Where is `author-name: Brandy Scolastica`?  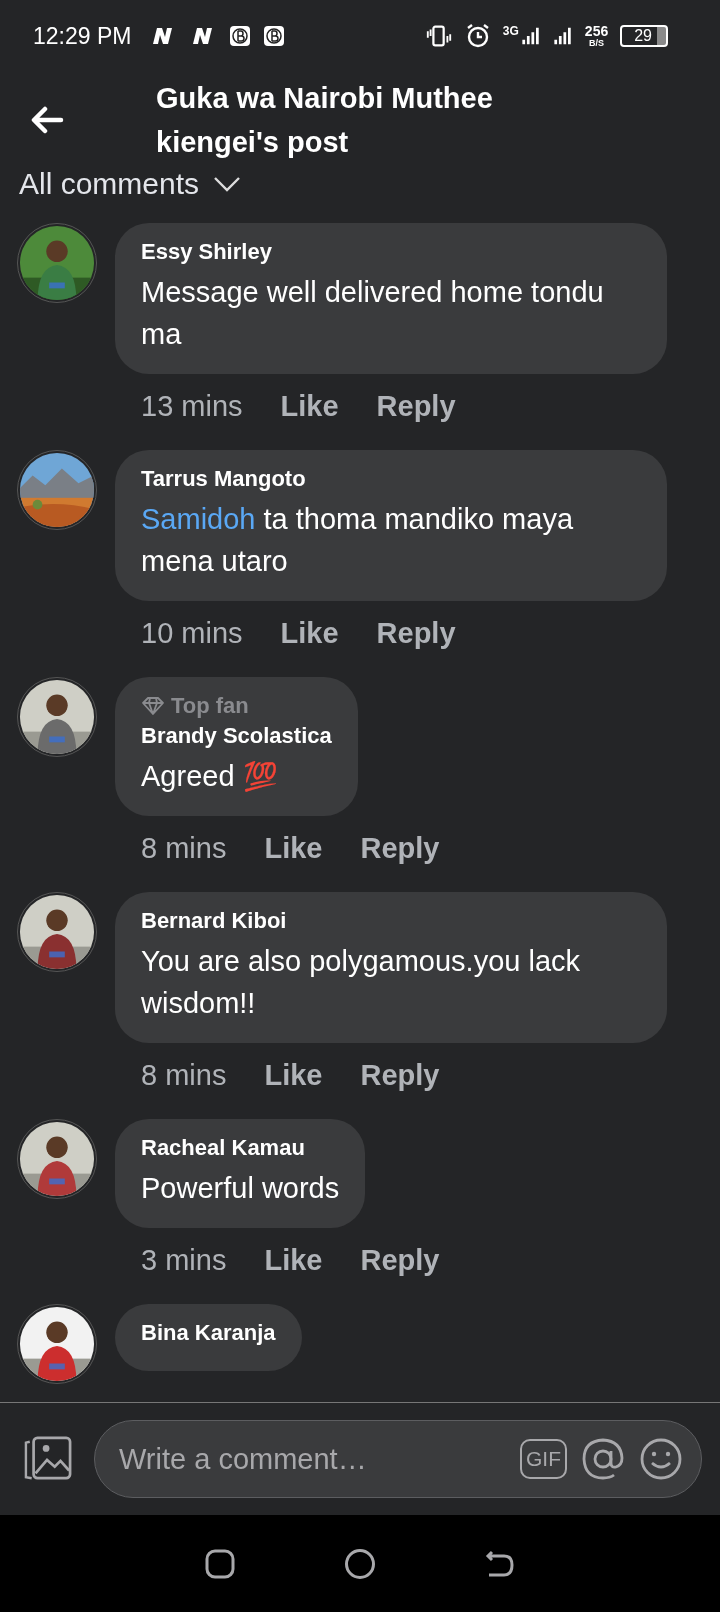
author-name: Brandy Scolastica is located at coordinates (236, 736).